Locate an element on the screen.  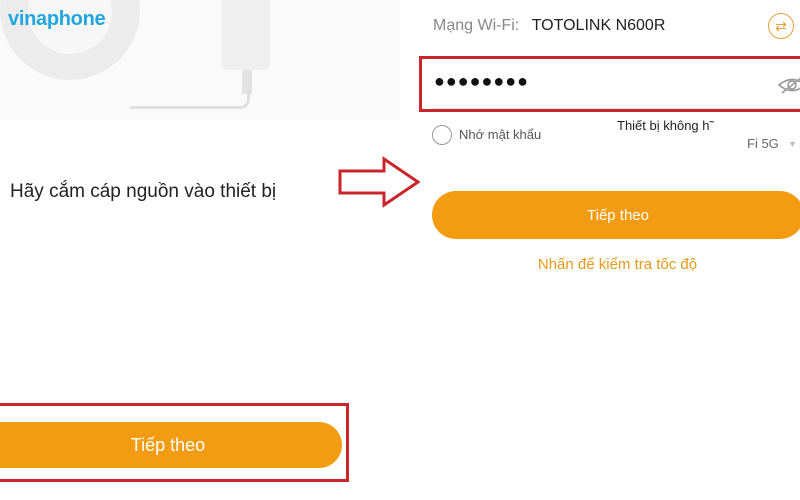
highlight-box-password is located at coordinates (609, 84).